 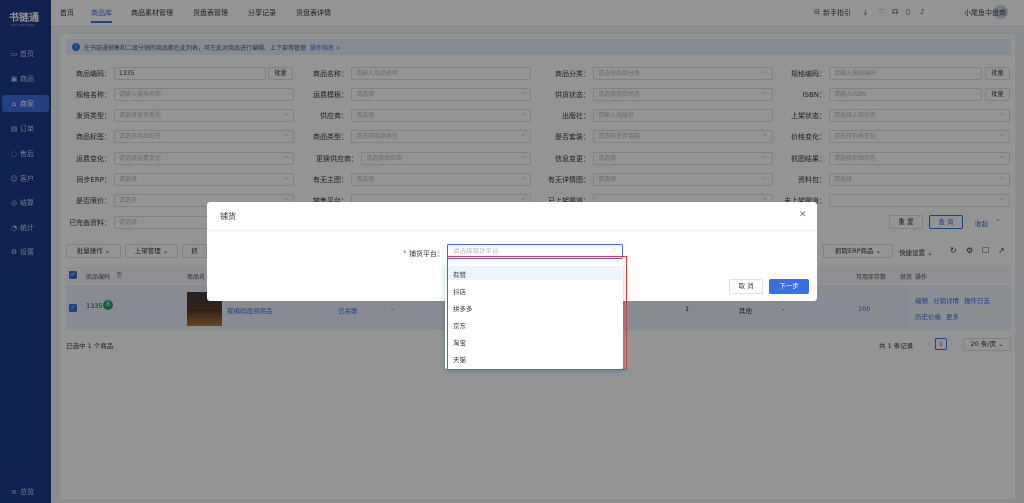 What do you see at coordinates (803, 215) in the screenshot?
I see `close-icon: ✕` at bounding box center [803, 215].